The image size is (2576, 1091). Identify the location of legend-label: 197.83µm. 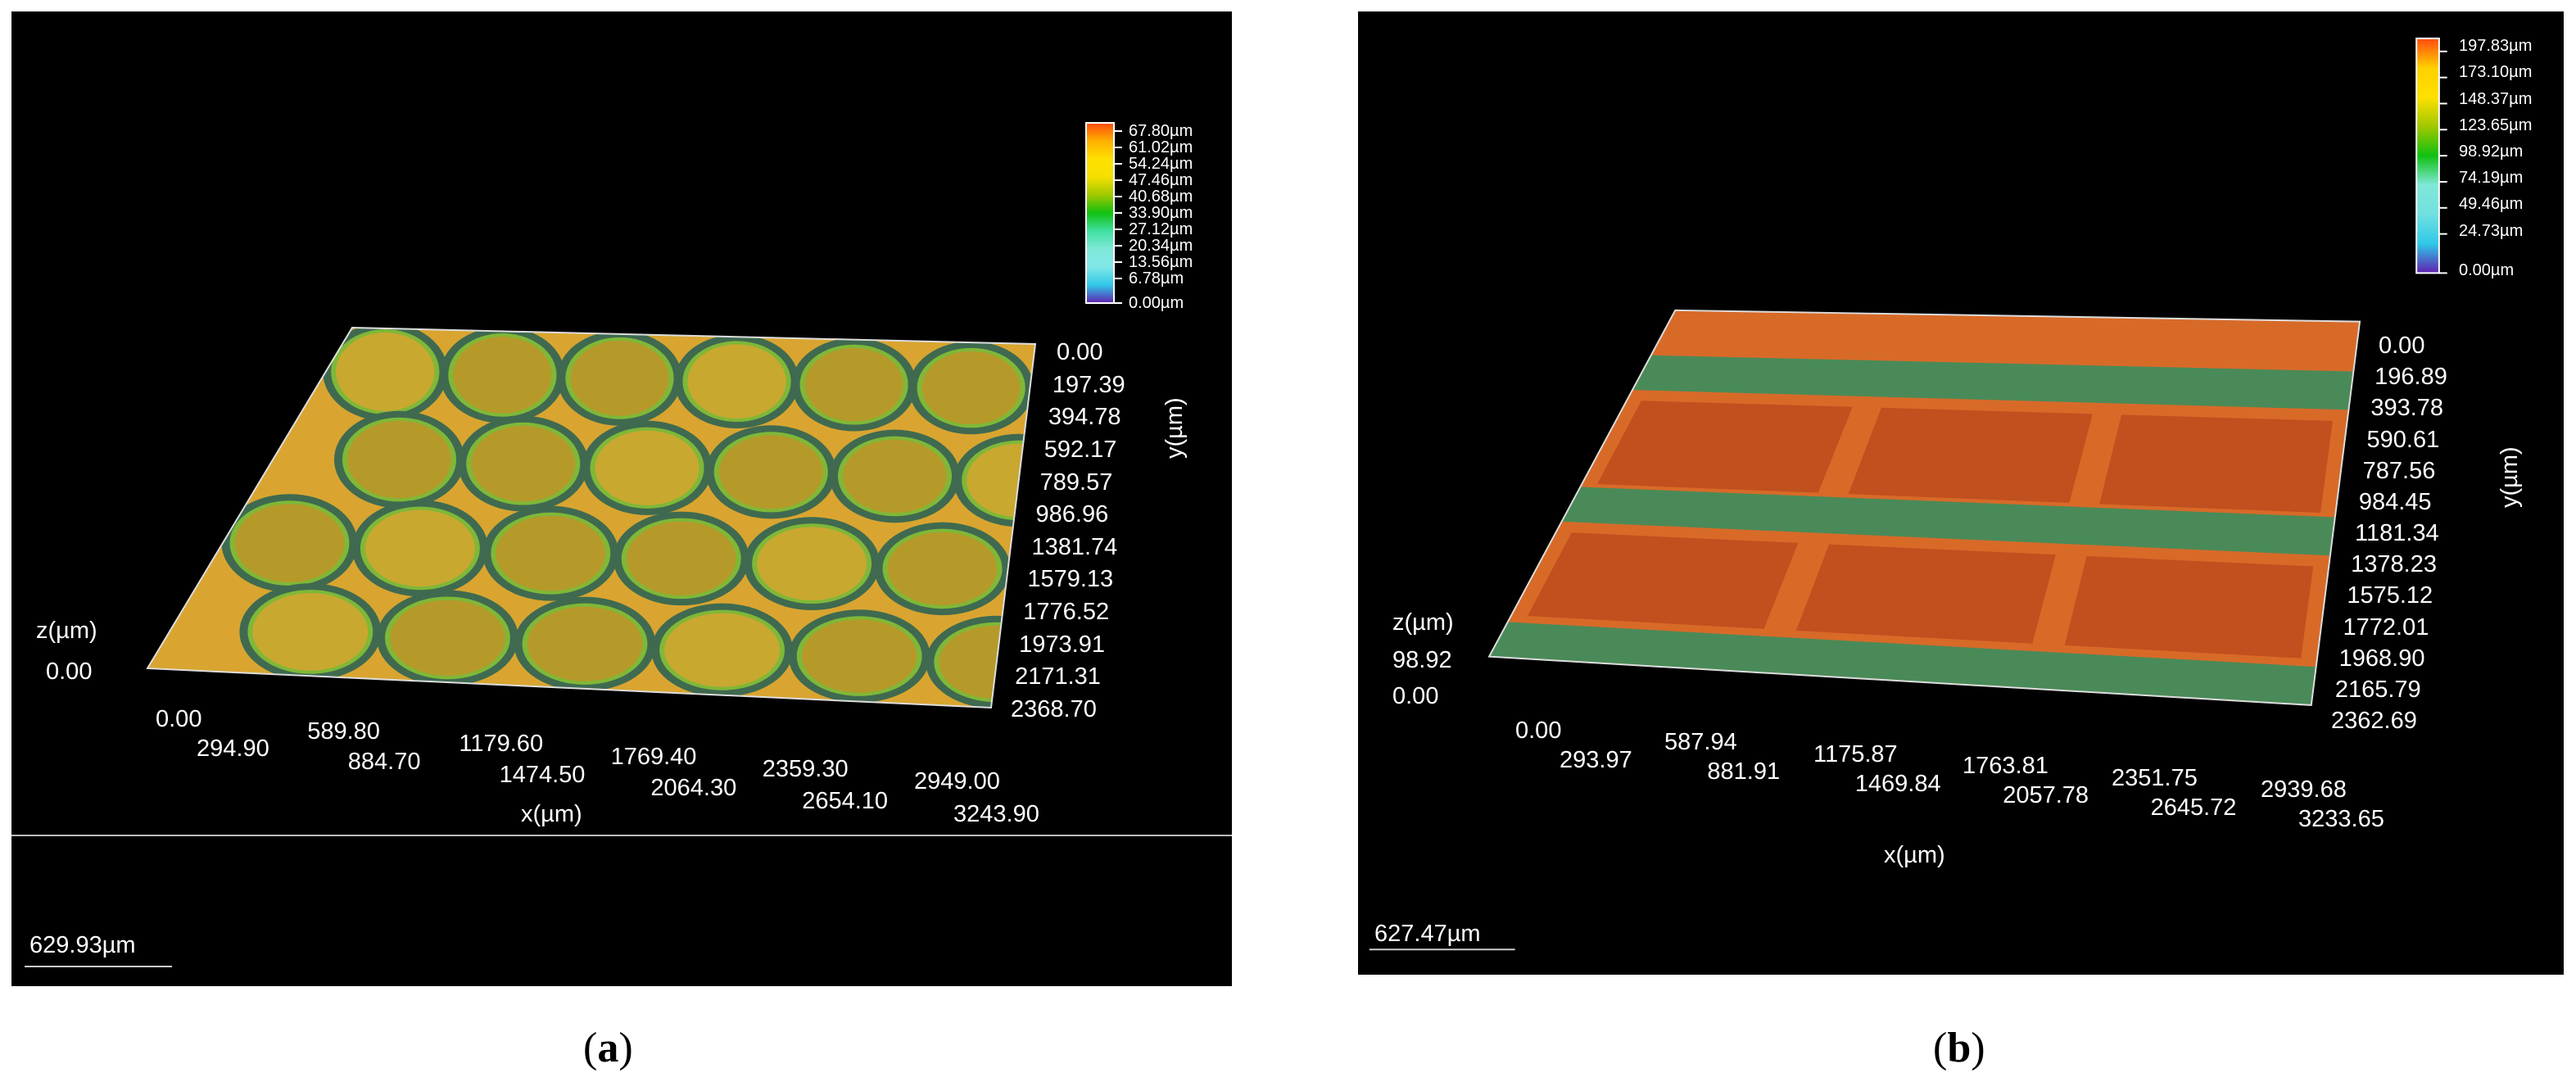
(2496, 47).